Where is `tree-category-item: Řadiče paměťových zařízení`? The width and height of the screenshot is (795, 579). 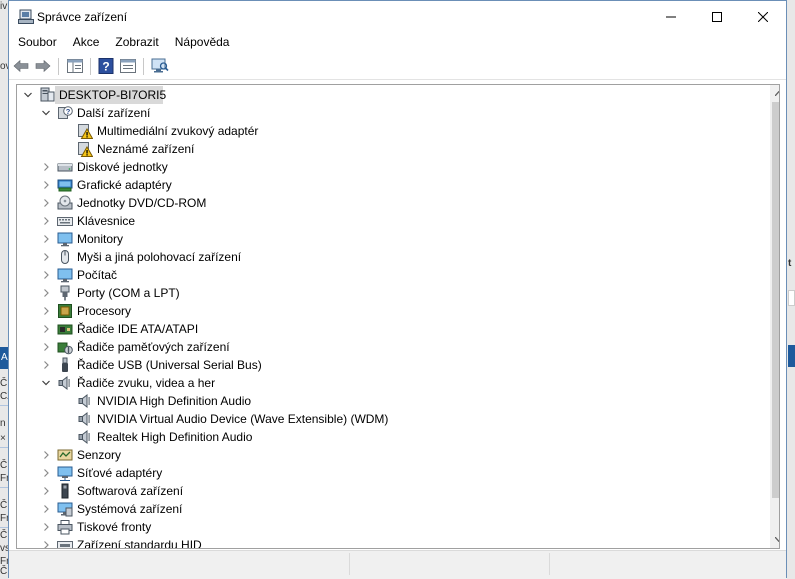
tree-category-item: Řadiče paměťových zařízení is located at coordinates (398, 347).